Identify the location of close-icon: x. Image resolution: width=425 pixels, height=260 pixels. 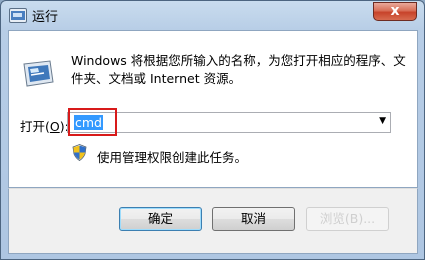
(395, 11).